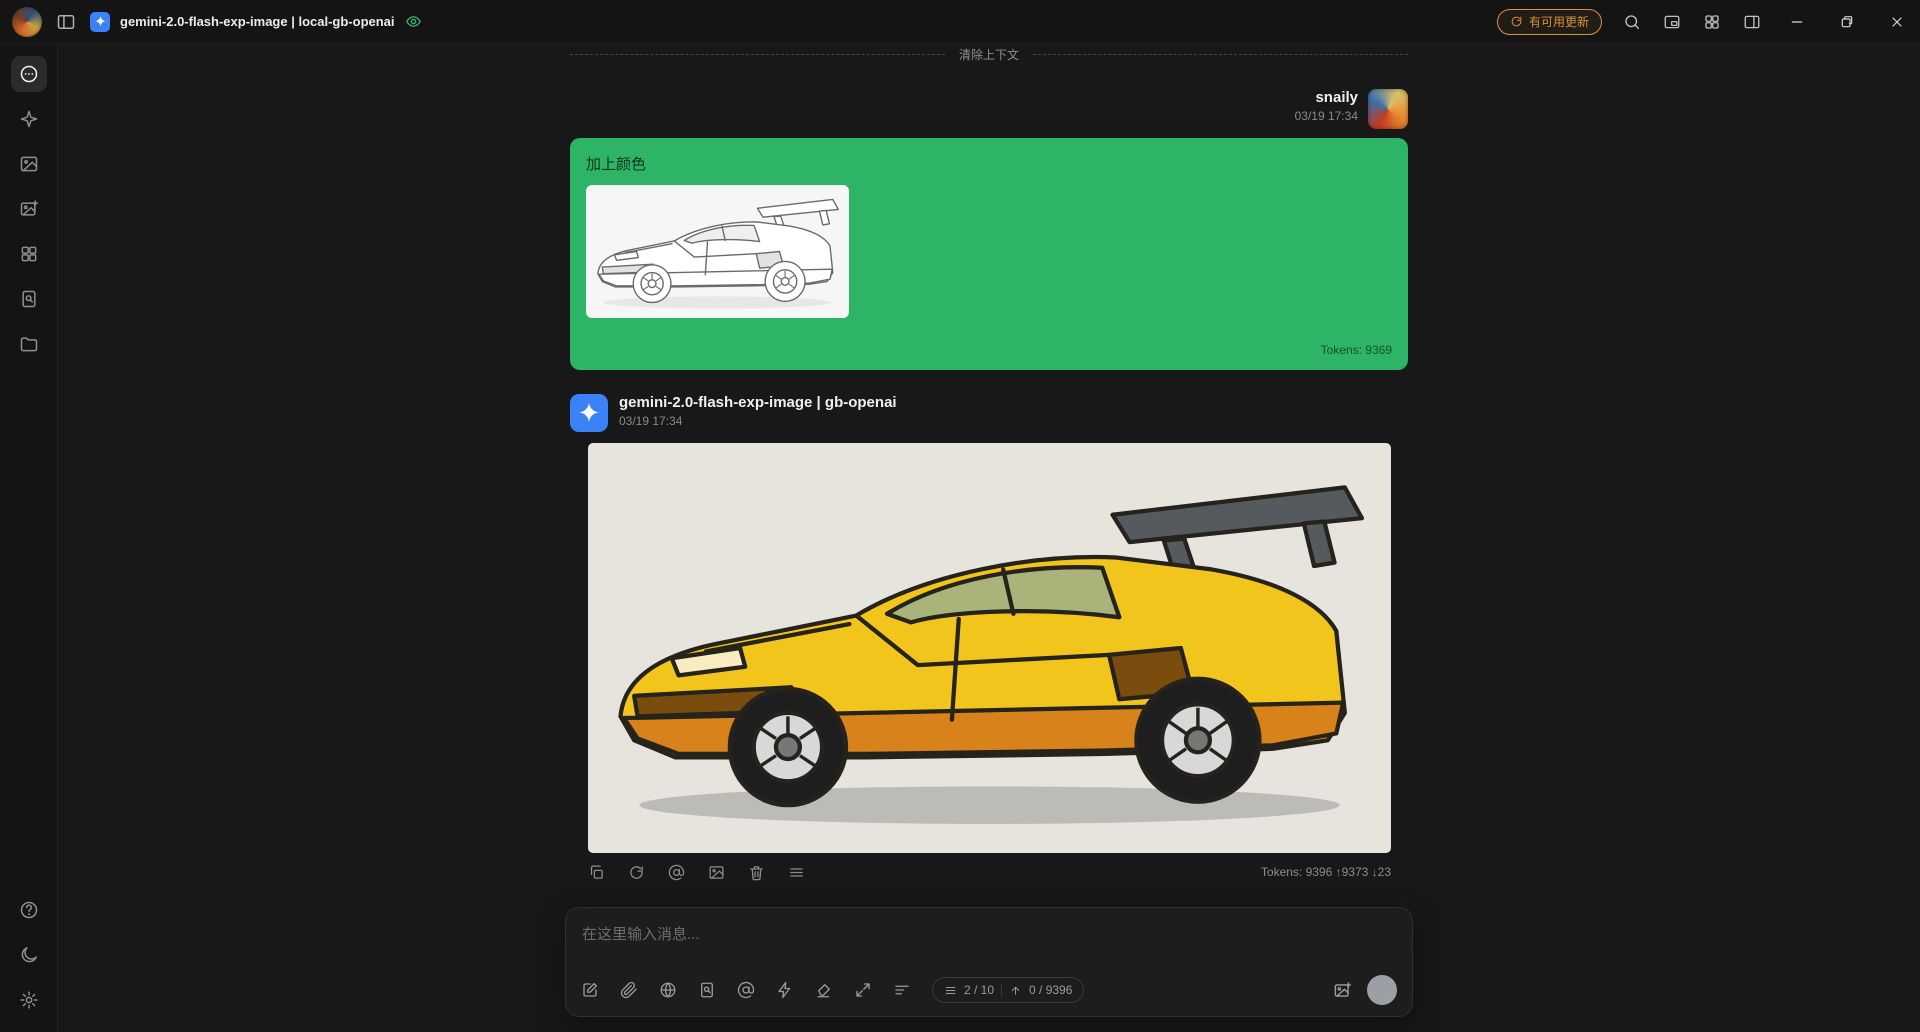 The height and width of the screenshot is (1032, 1920). I want to click on model-sparkle-icon, so click(100, 21).